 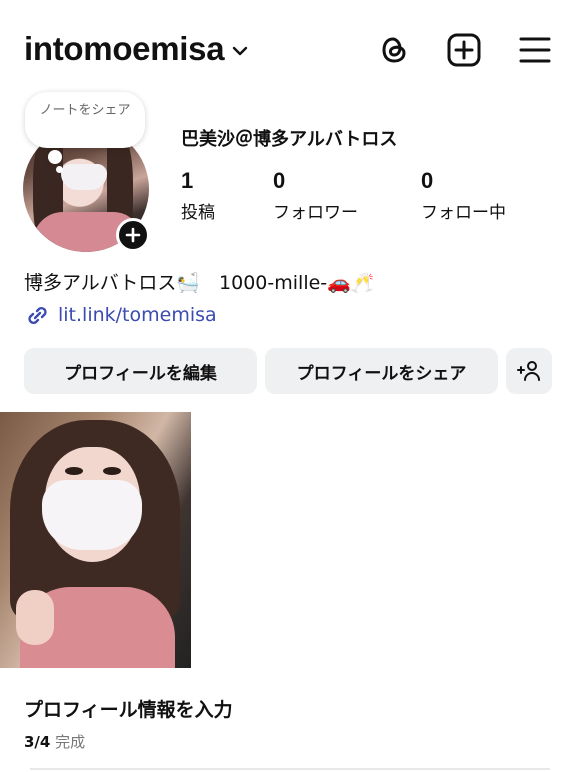 I want to click on progress-count: 3/4, so click(x=37, y=742).